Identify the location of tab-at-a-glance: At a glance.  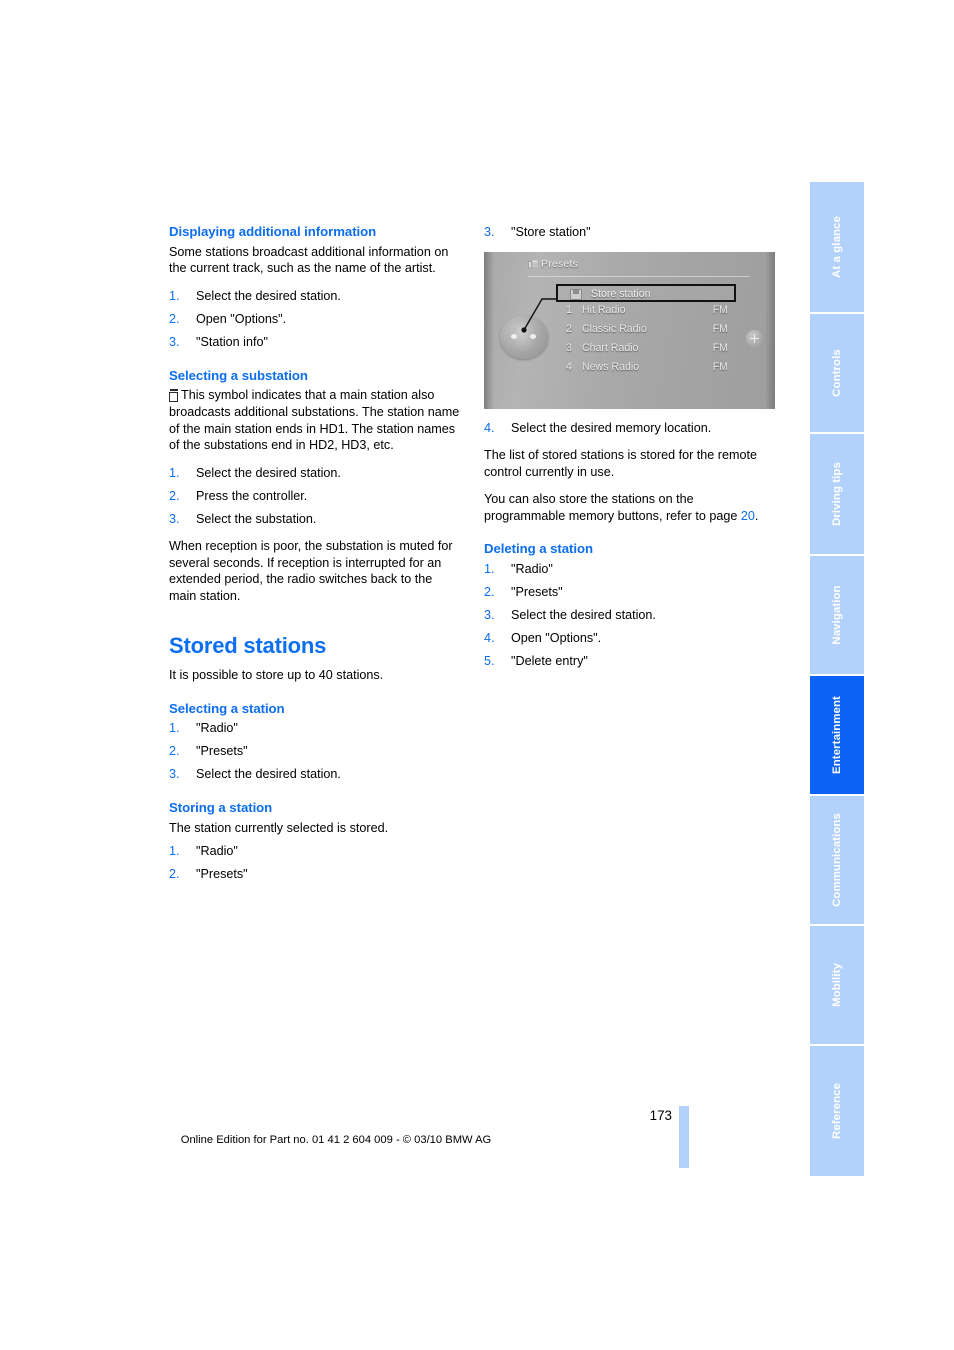
(837, 247).